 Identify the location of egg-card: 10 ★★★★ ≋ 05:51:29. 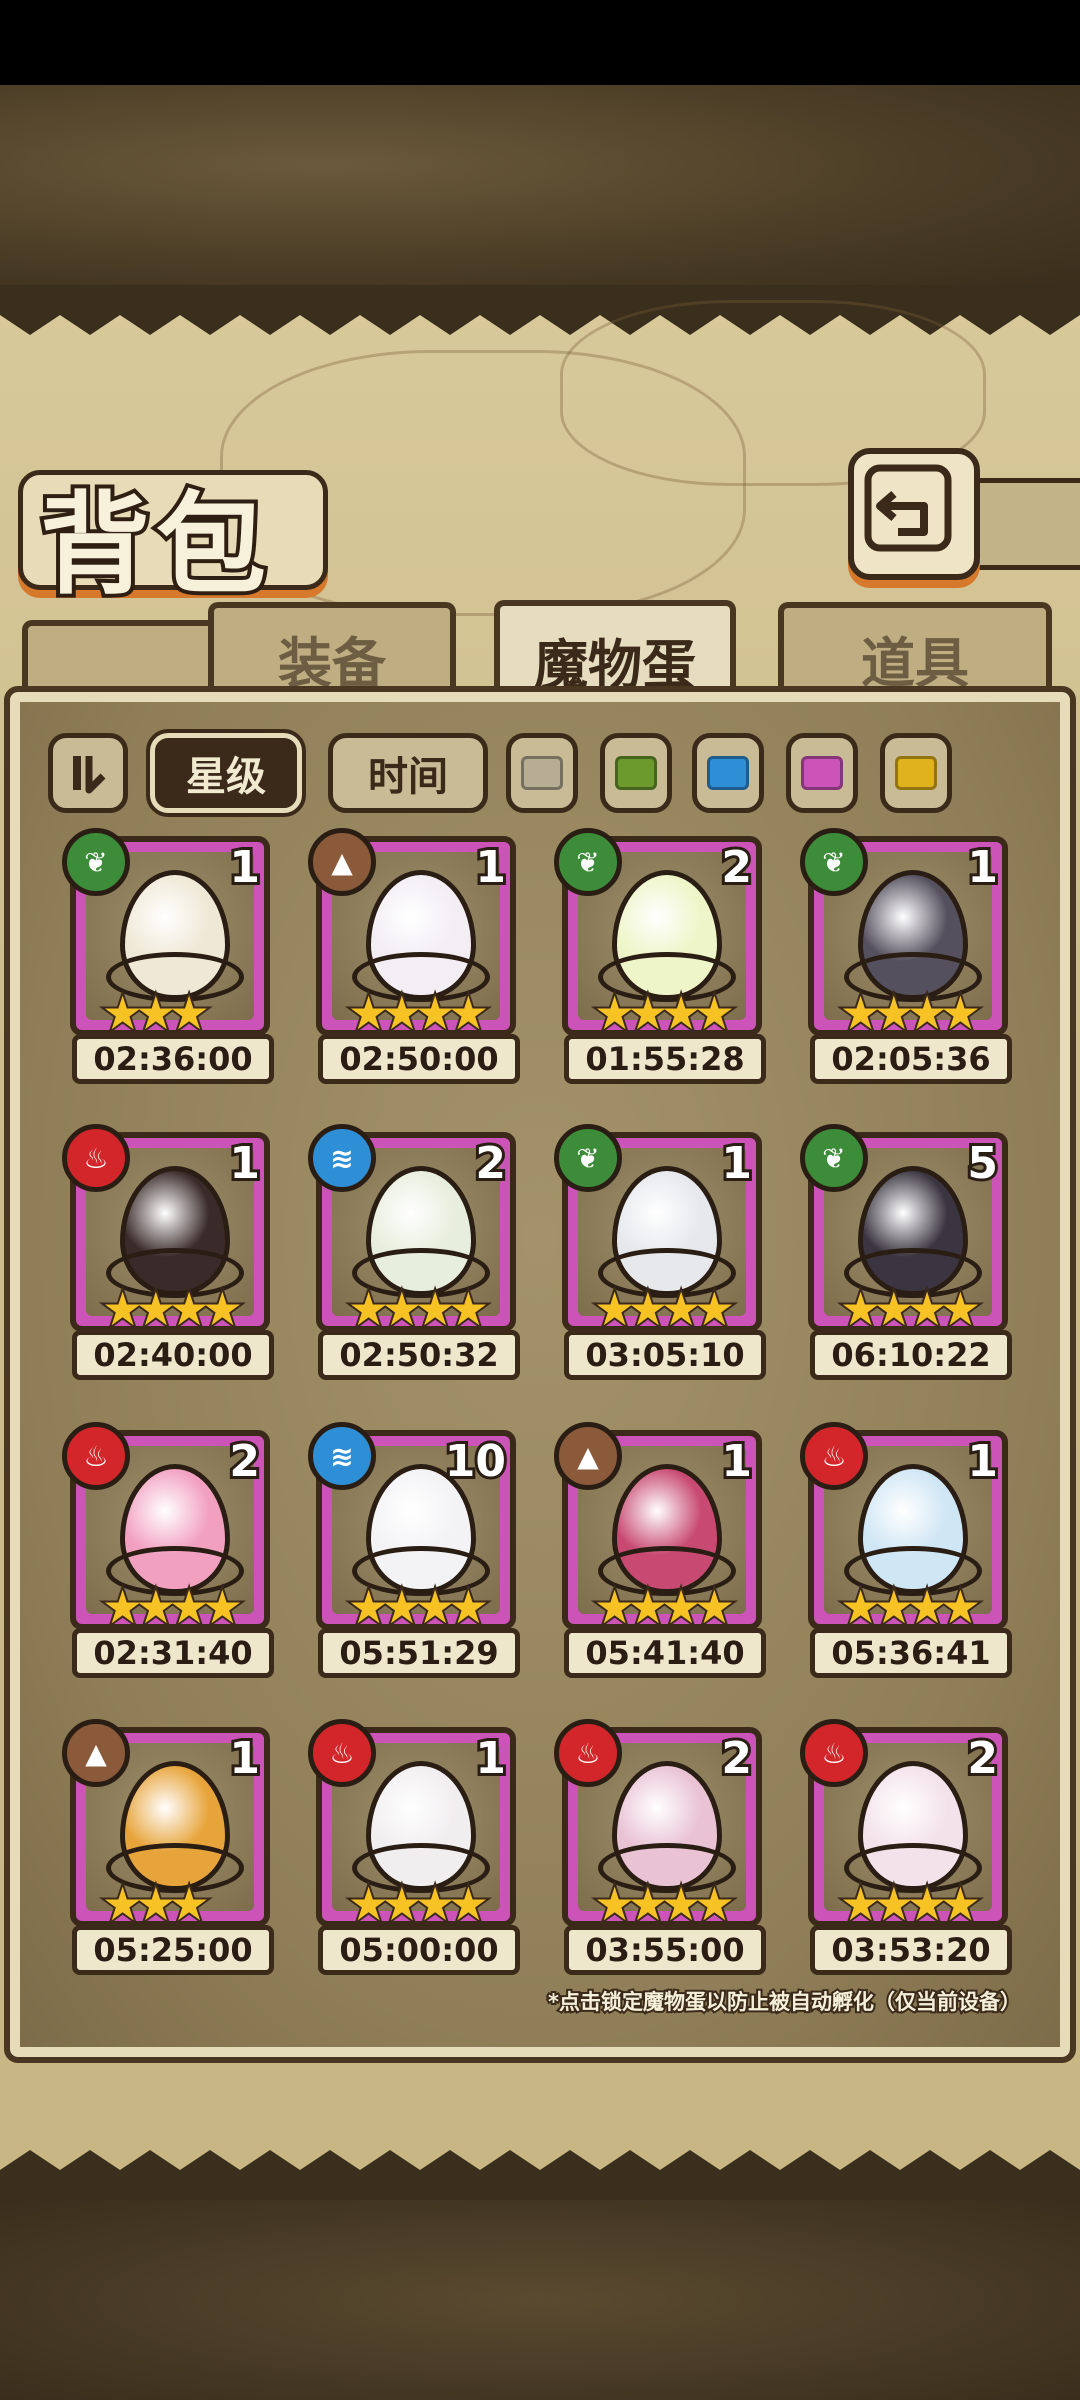
(414, 1550).